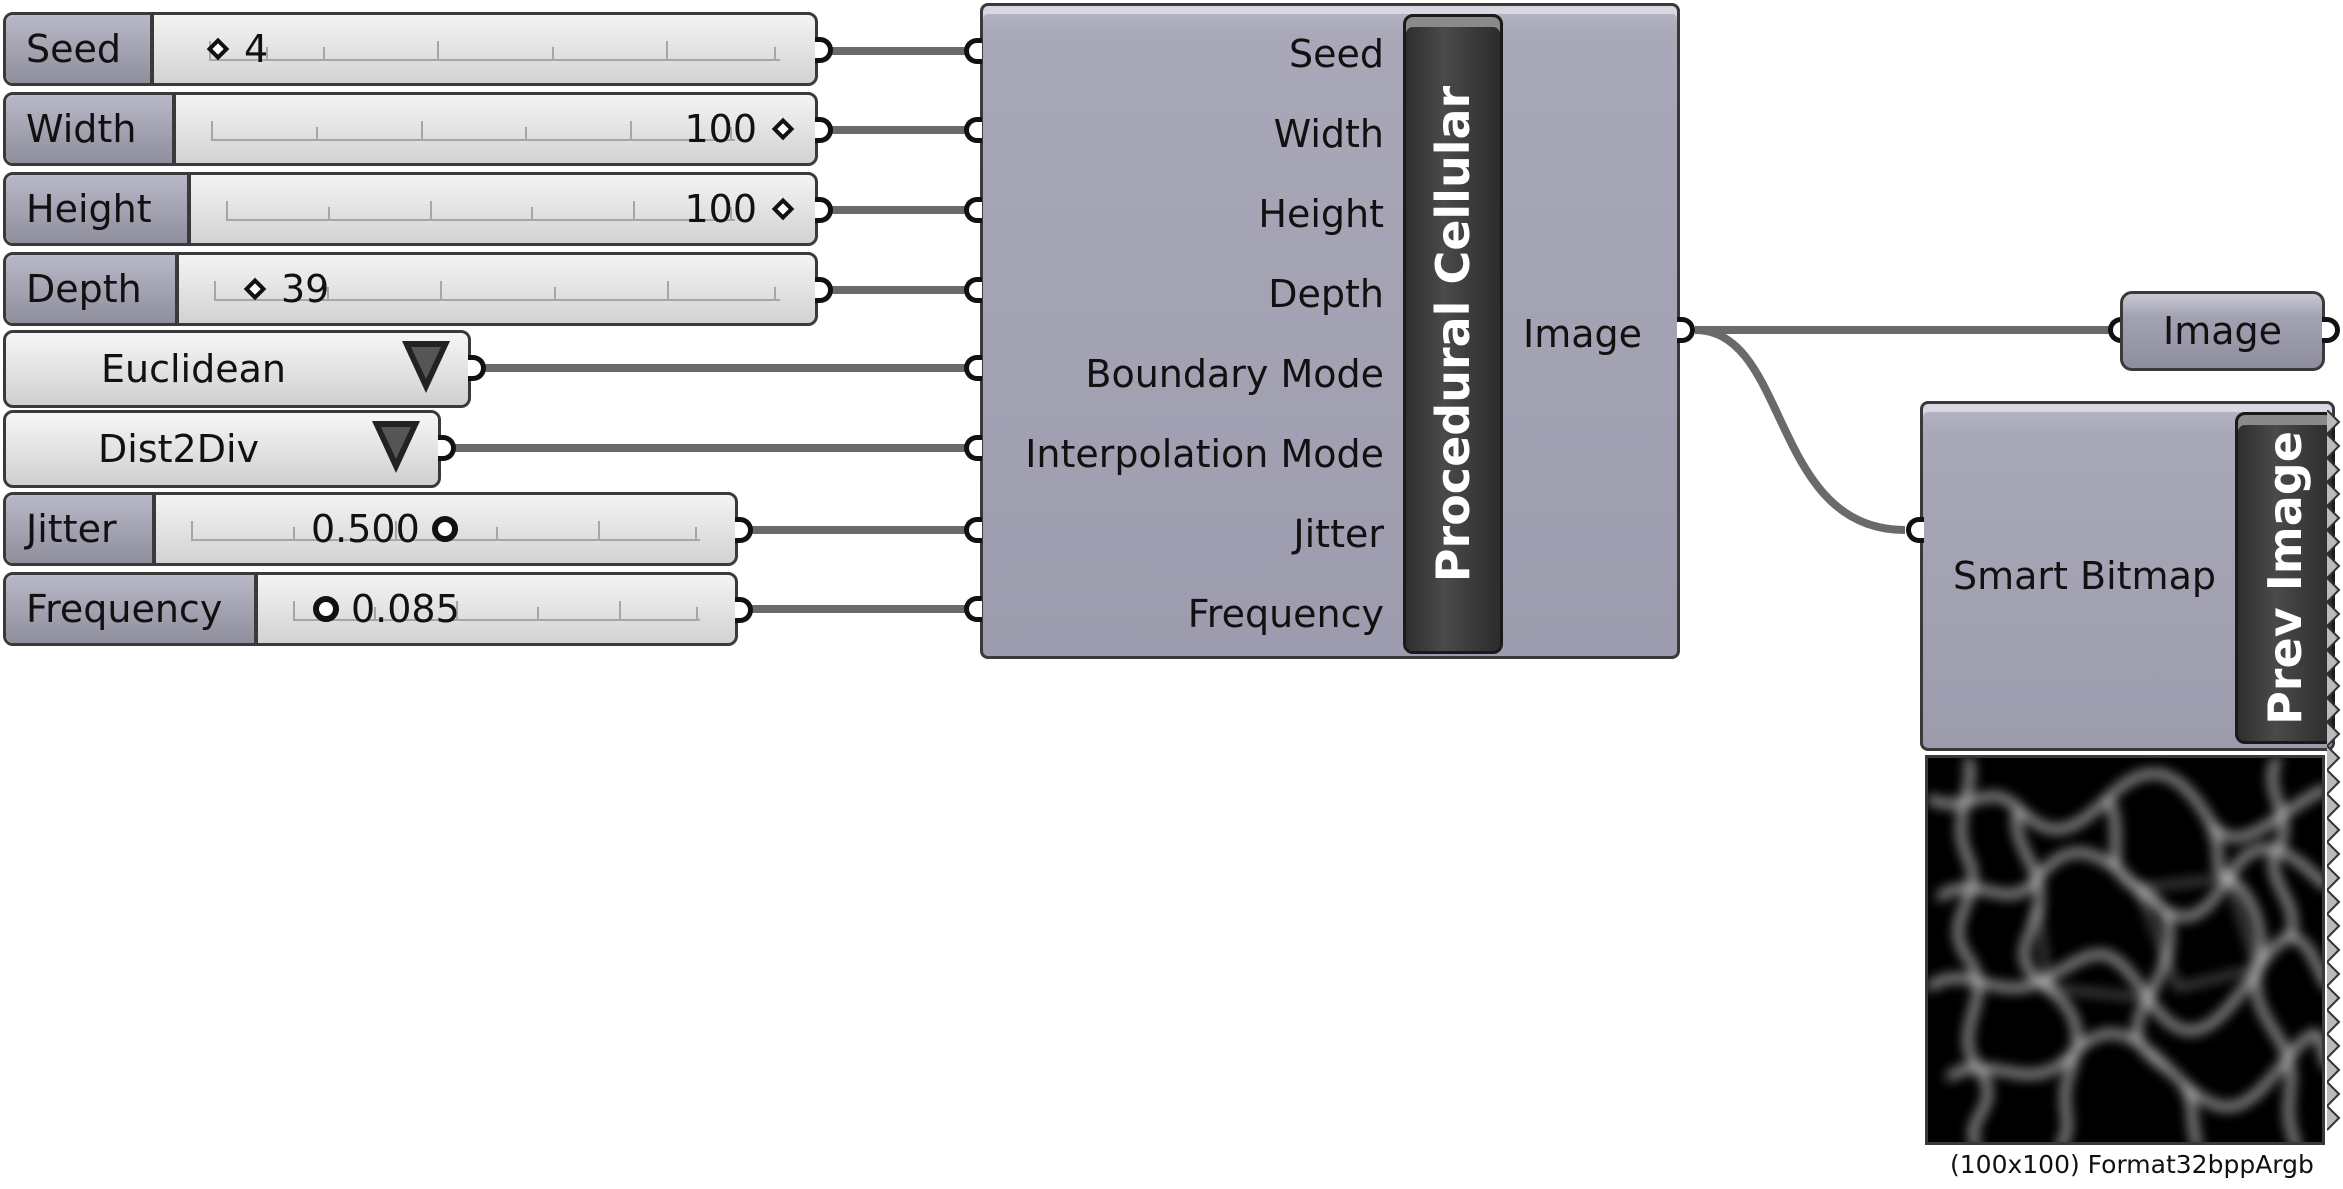 The height and width of the screenshot is (1189, 2343). I want to click on seed-slider-value: 4, so click(256, 49).